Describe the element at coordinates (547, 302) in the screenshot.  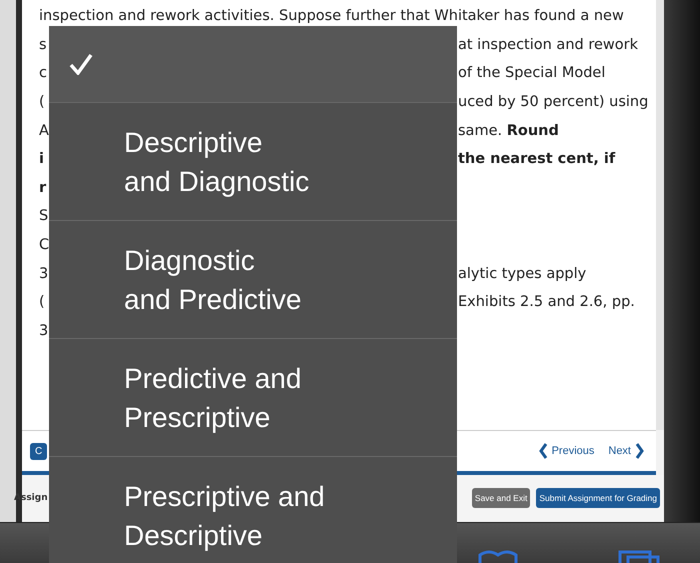
I see `question-text: Exhibits 2.5 and 2.6, pp.` at that location.